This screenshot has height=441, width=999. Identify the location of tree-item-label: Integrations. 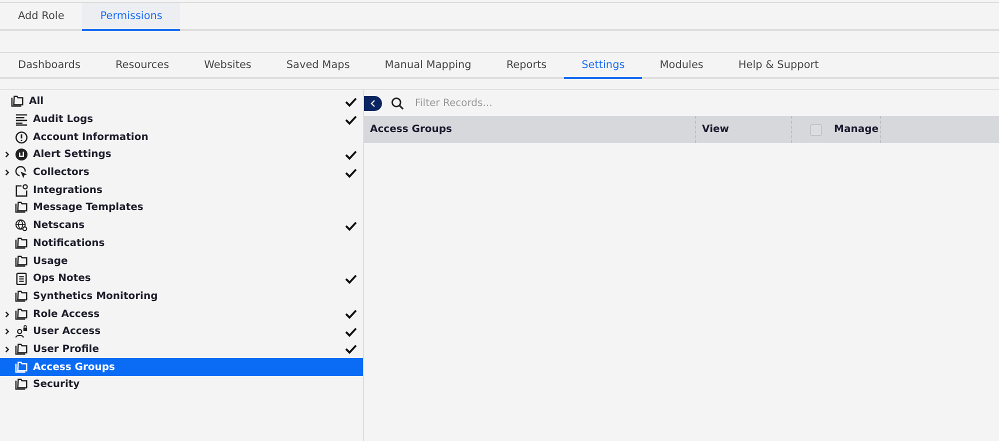
(67, 190).